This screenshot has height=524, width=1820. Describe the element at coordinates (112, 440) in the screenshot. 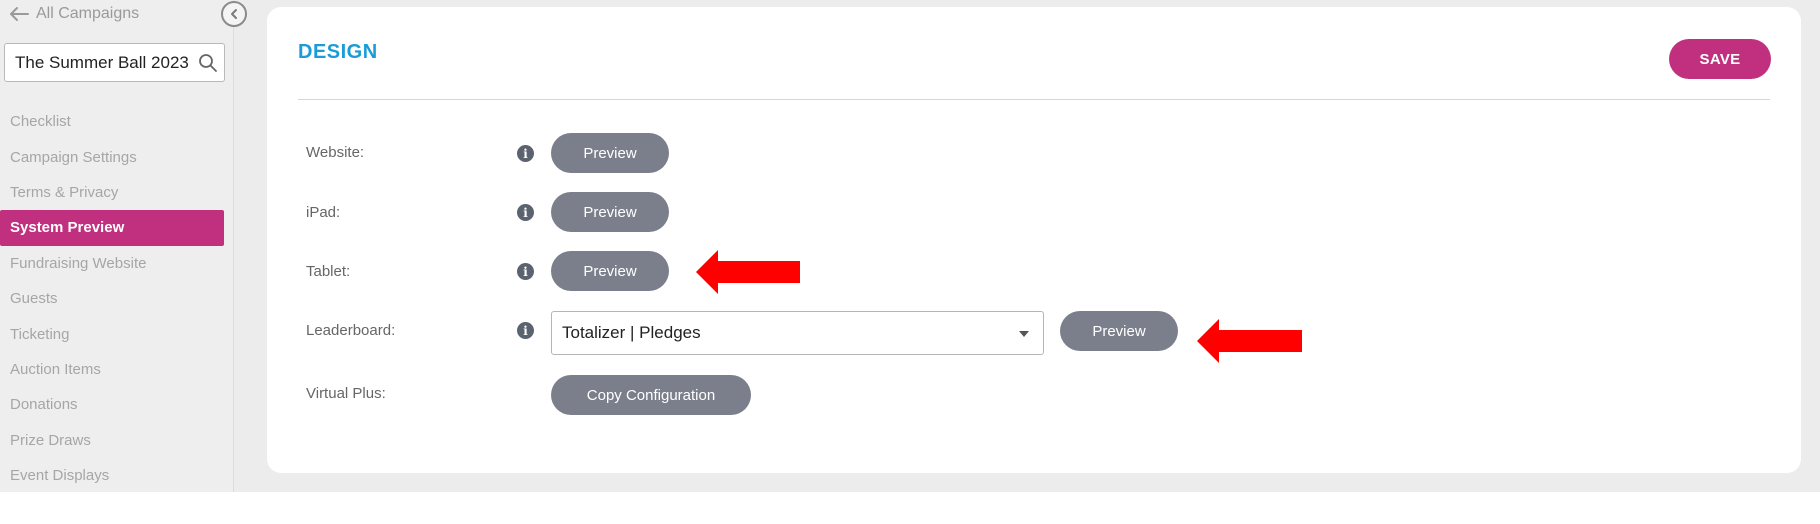

I see `sidebar-item-prize-draws: Prize Draws` at that location.